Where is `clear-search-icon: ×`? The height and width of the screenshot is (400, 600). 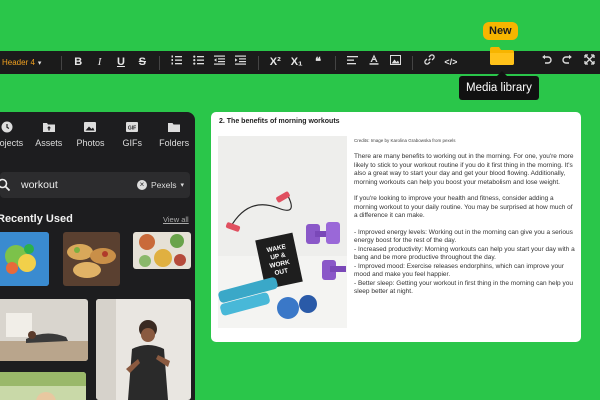 clear-search-icon: × is located at coordinates (141, 185).